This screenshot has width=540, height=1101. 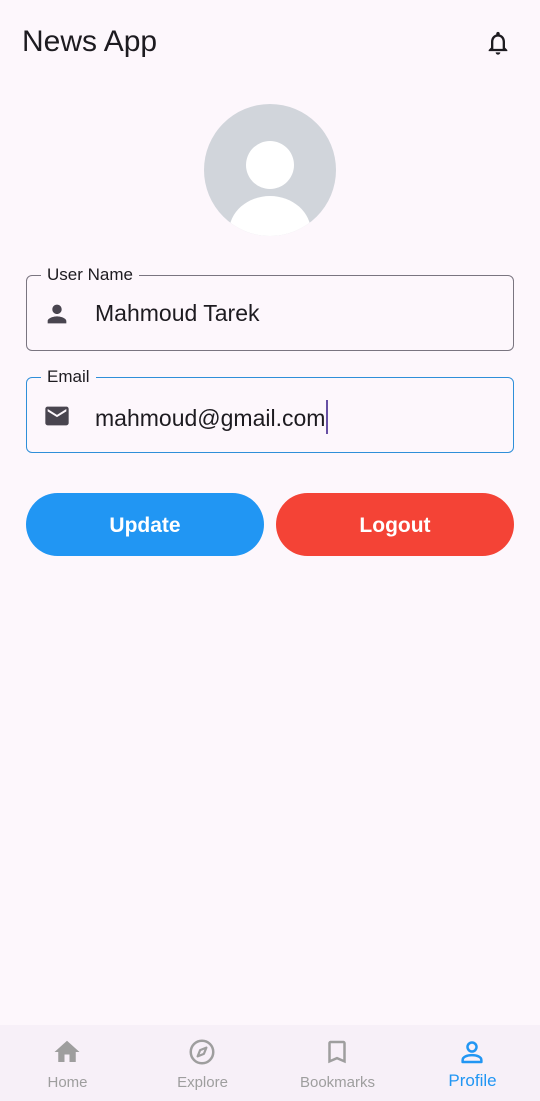 What do you see at coordinates (67, 1063) in the screenshot?
I see `nav-item-home: Home` at bounding box center [67, 1063].